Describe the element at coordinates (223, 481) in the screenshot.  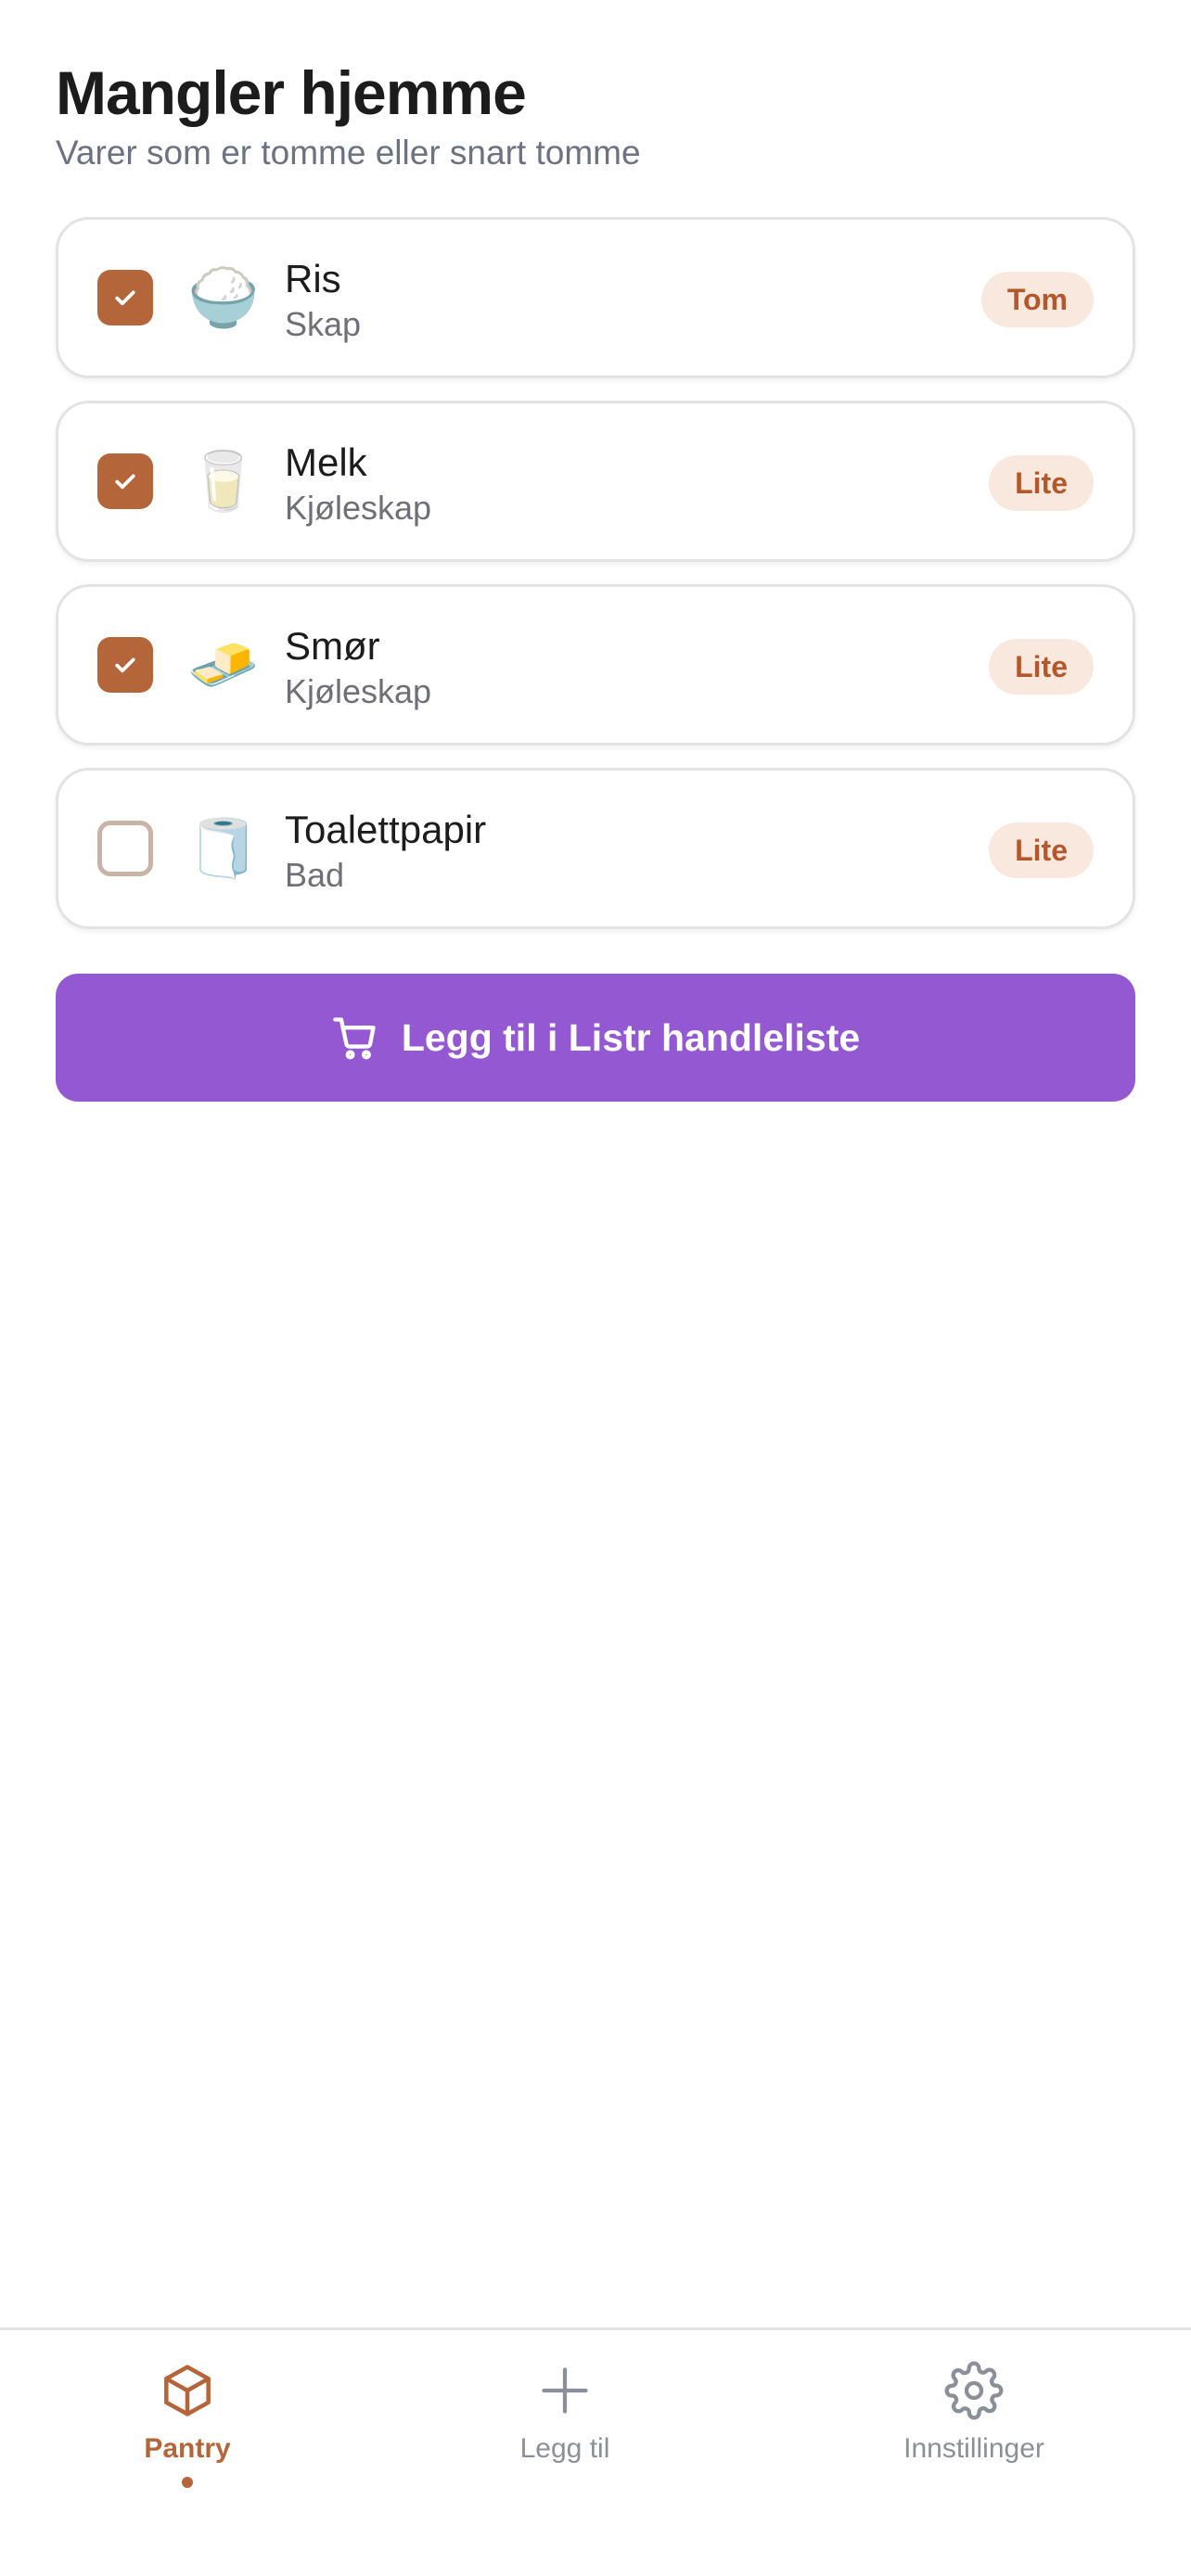
I see `milk-icon: 🥛` at that location.